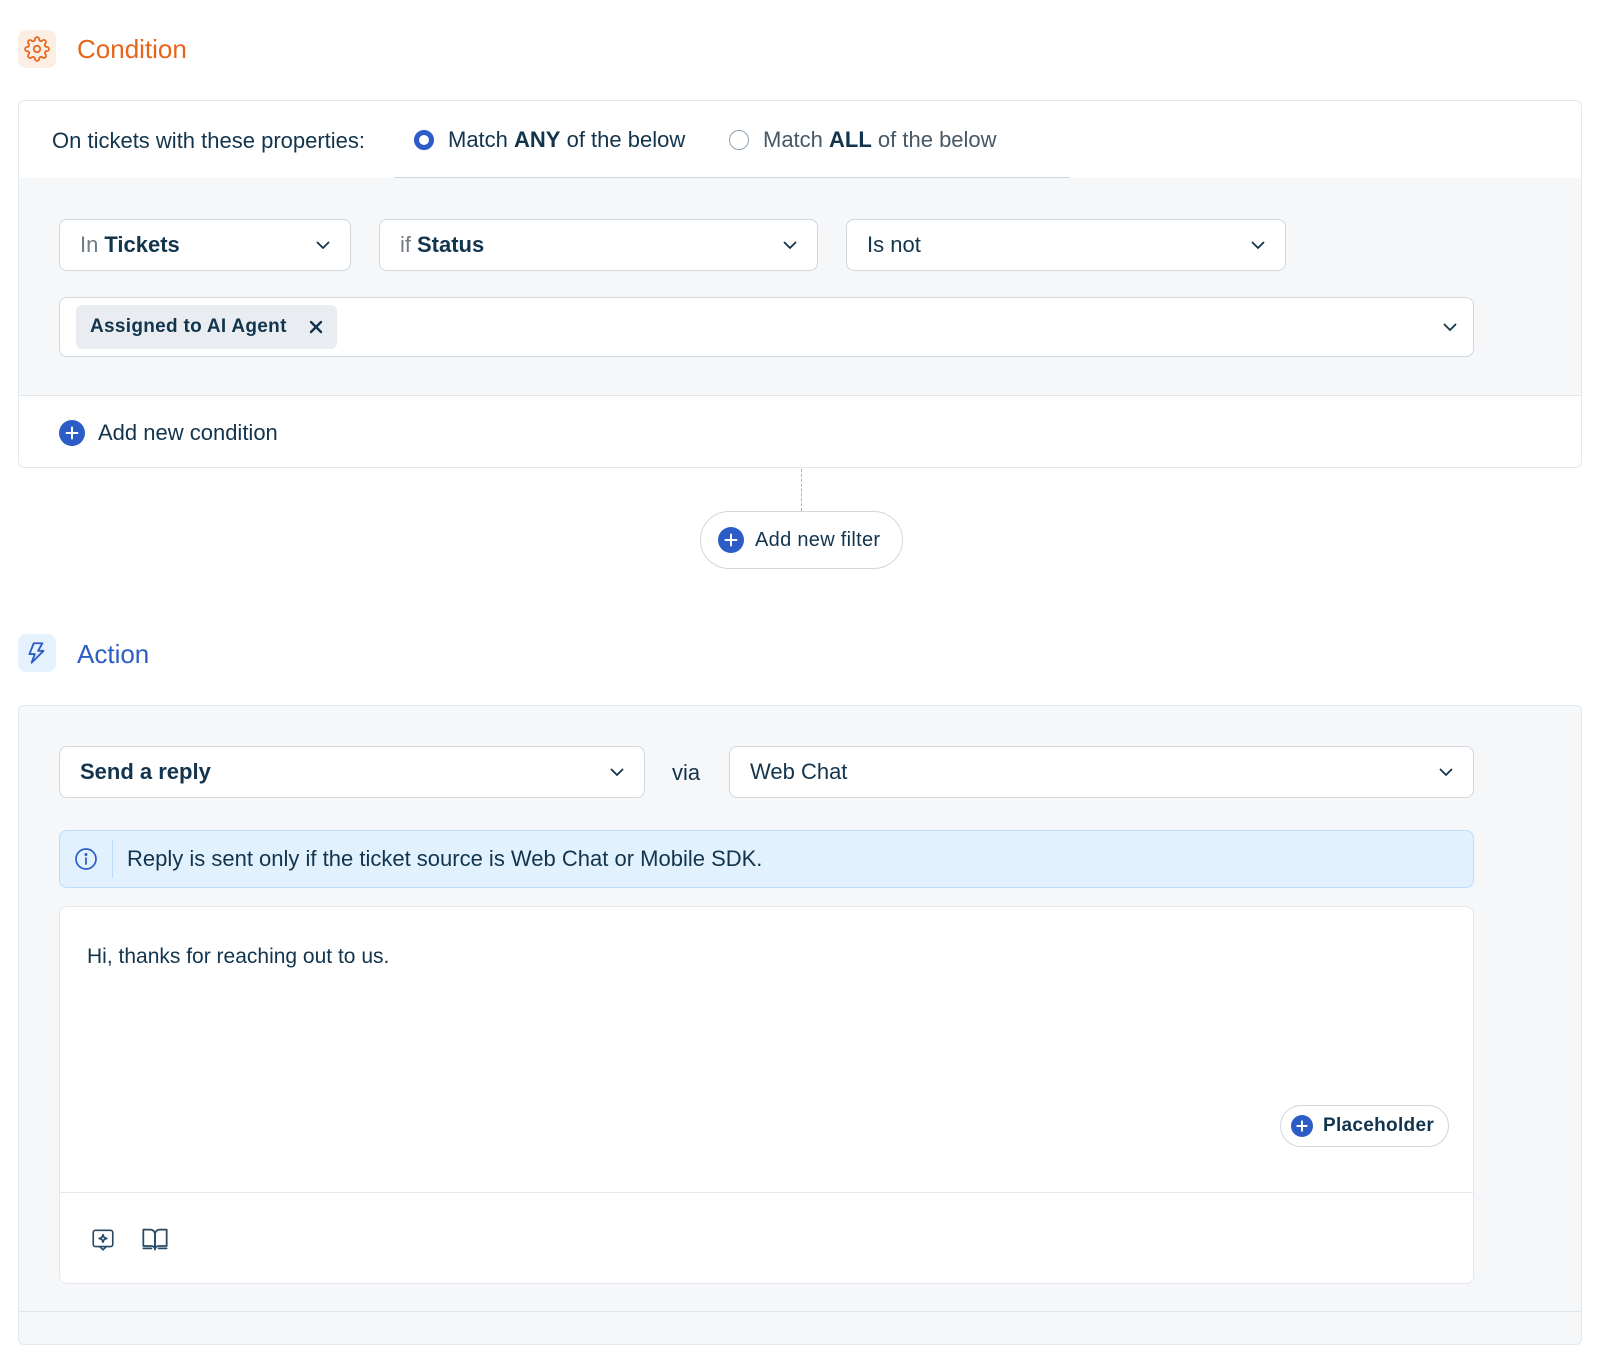 Image resolution: width=1600 pixels, height=1345 pixels. What do you see at coordinates (145, 771) in the screenshot?
I see `action-type-value: Send a reply` at bounding box center [145, 771].